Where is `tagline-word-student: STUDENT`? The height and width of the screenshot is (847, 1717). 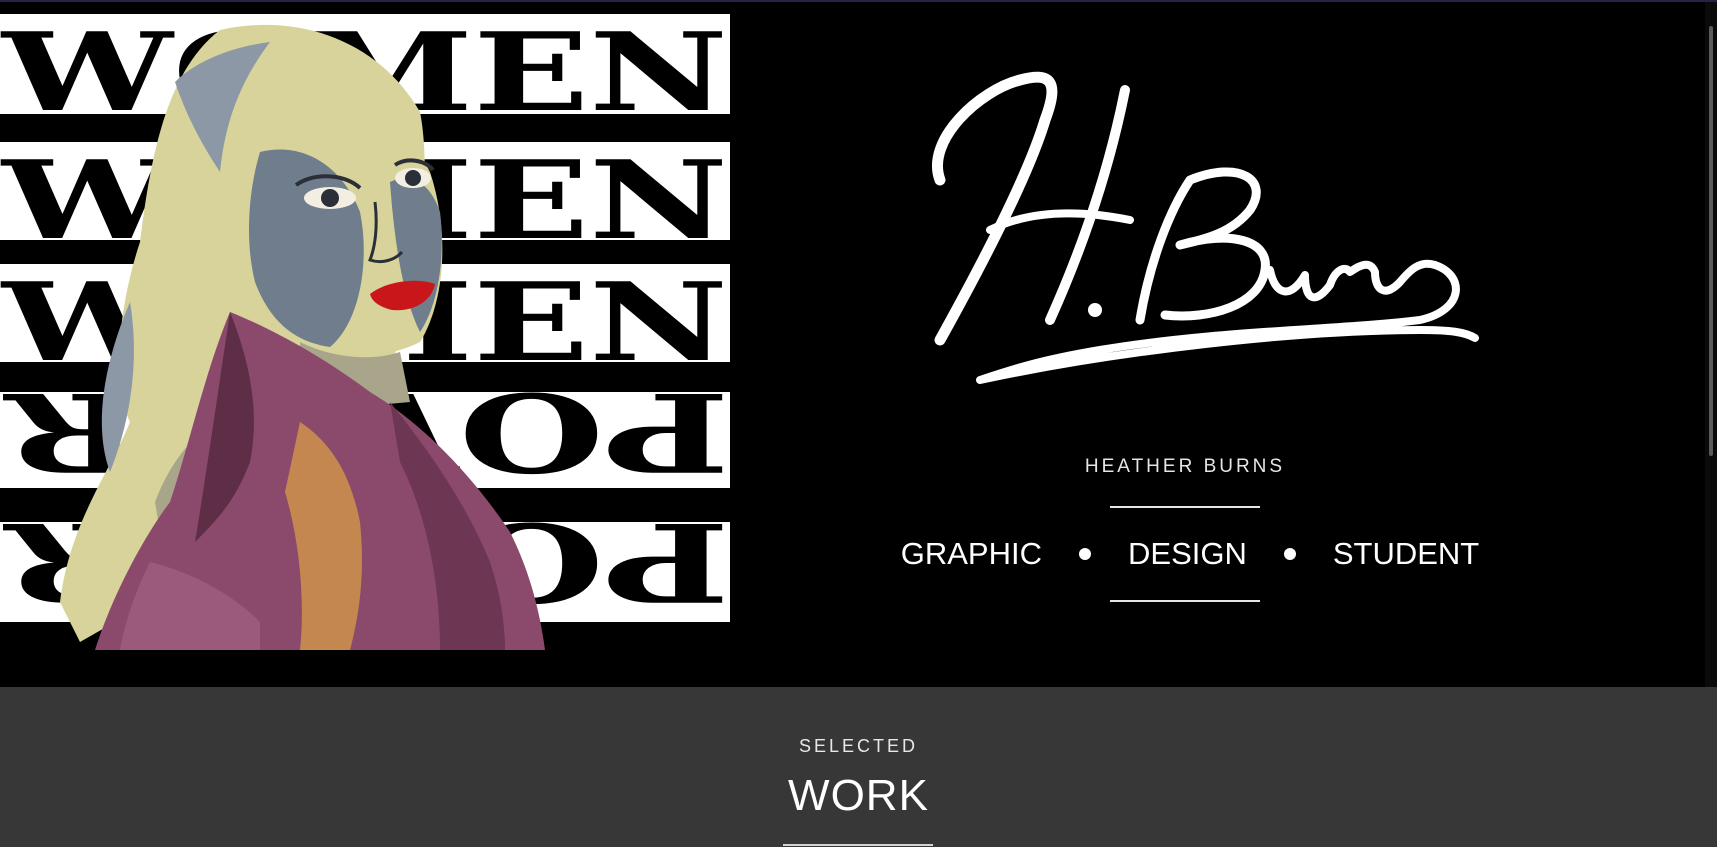 tagline-word-student: STUDENT is located at coordinates (1406, 553).